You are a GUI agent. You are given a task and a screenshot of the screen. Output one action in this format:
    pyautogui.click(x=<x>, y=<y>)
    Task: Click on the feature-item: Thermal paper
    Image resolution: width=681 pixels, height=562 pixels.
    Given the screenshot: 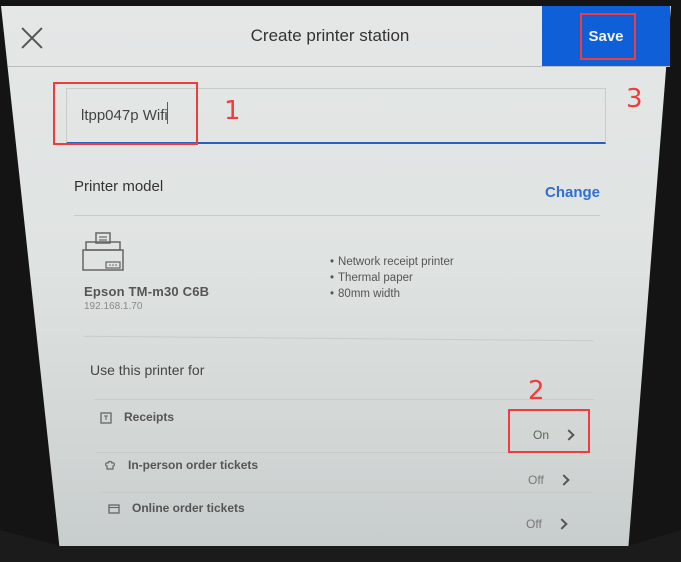 What is the action you would take?
    pyautogui.click(x=392, y=278)
    